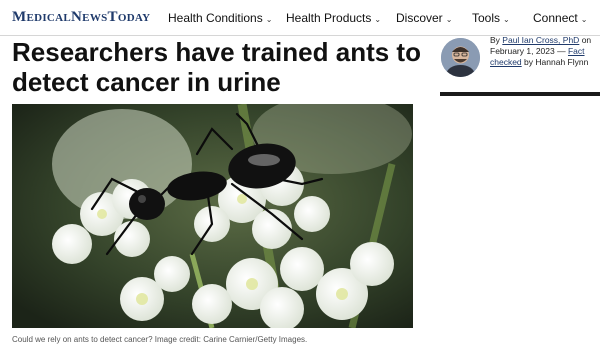  I want to click on nav-label: Discover, so click(419, 18).